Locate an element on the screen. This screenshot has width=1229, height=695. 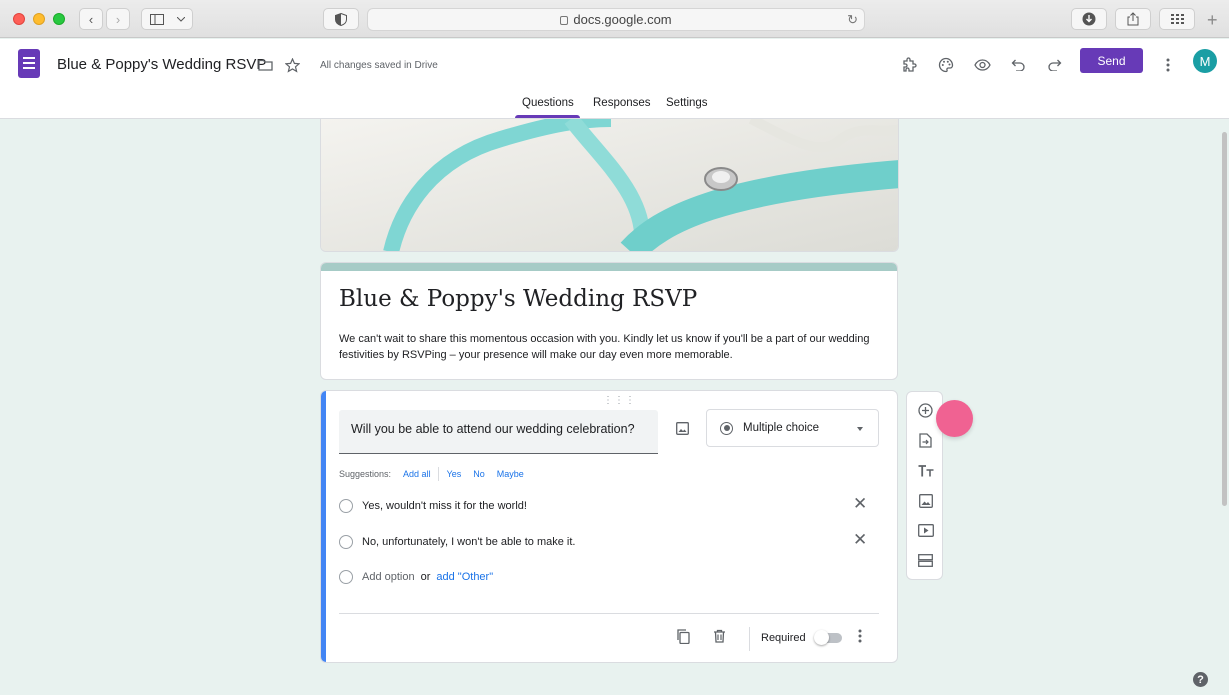
import-questions-button is located at coordinates (925, 440).